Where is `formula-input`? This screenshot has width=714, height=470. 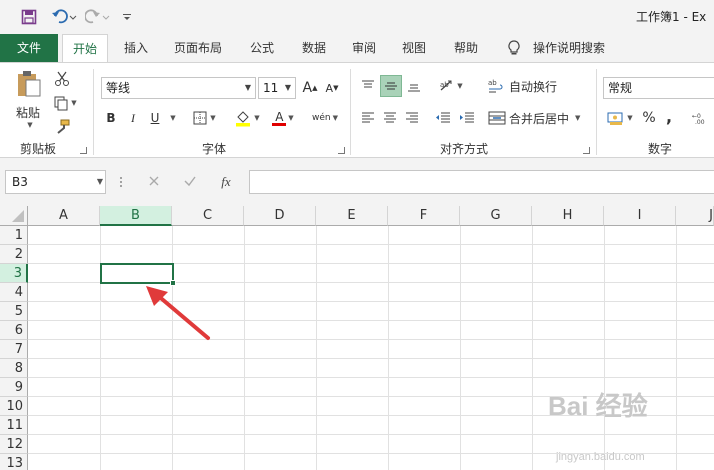 formula-input is located at coordinates (481, 182).